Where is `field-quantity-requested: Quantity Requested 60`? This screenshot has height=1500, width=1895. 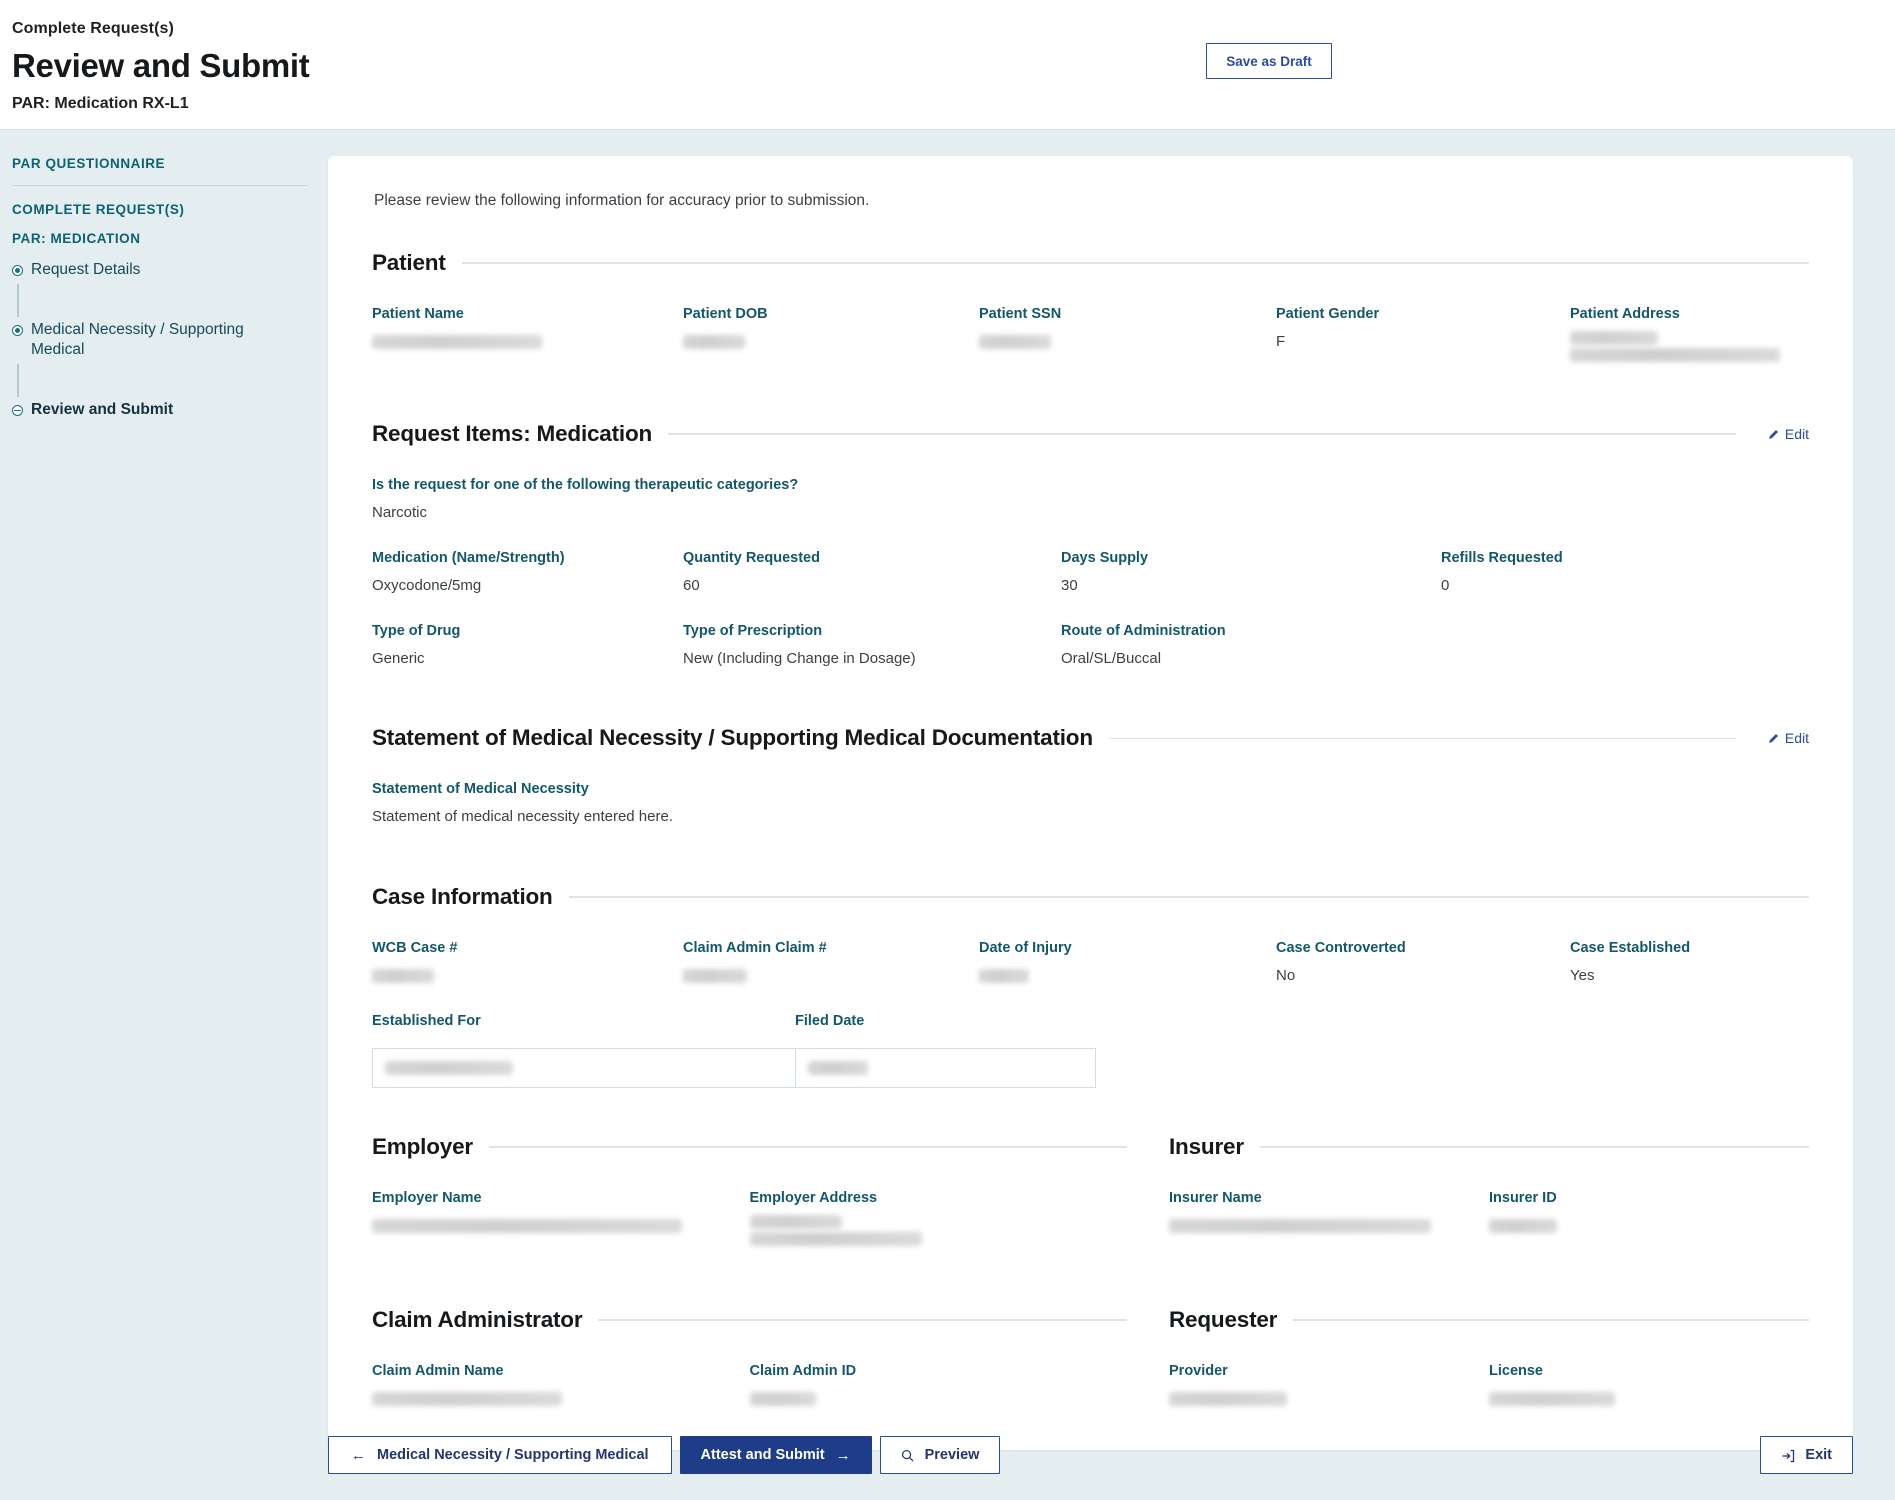 field-quantity-requested: Quantity Requested 60 is located at coordinates (872, 573).